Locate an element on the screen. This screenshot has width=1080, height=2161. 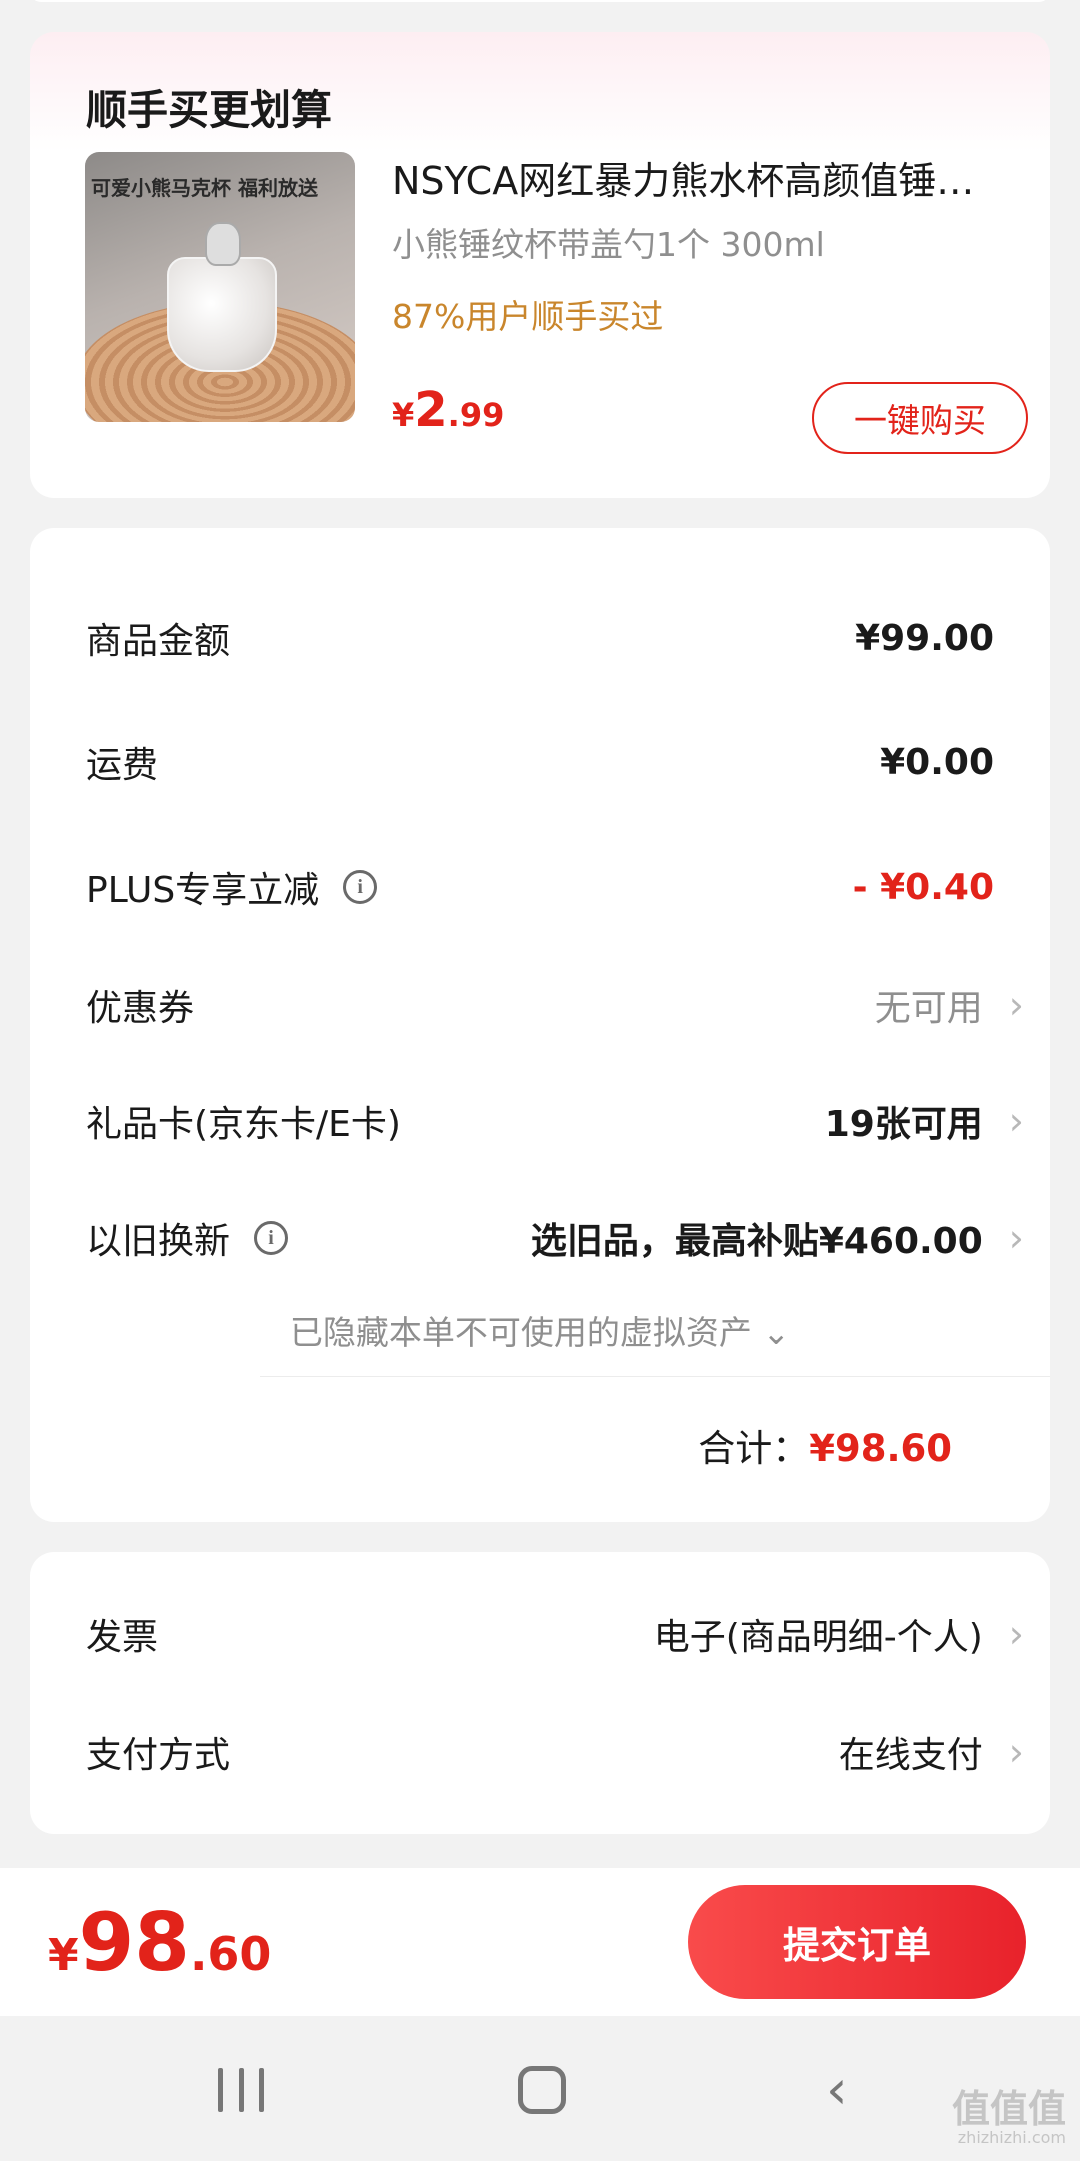
row-gift-card: 礼品卡(京东卡/E卡) 19张可用 › is located at coordinates (555, 1121).